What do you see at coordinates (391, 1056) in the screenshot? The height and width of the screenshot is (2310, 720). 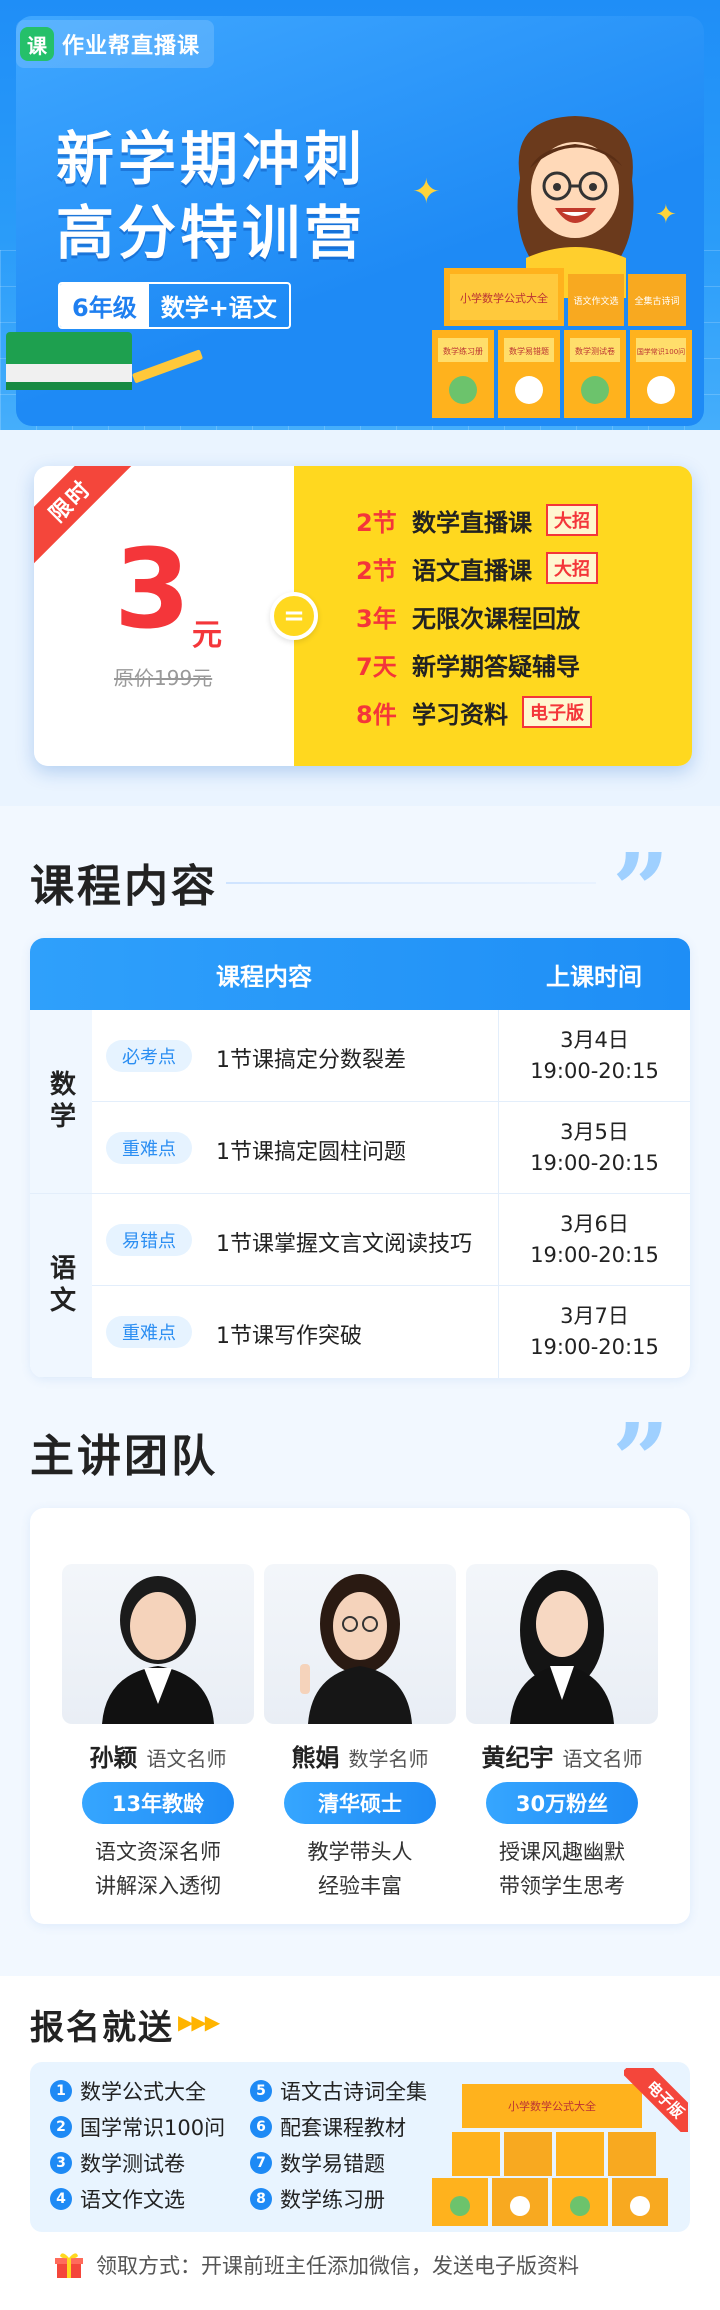 I see `table-row: 必考点 1节课搞定分数裂差 3月4日 19:00-20:15` at bounding box center [391, 1056].